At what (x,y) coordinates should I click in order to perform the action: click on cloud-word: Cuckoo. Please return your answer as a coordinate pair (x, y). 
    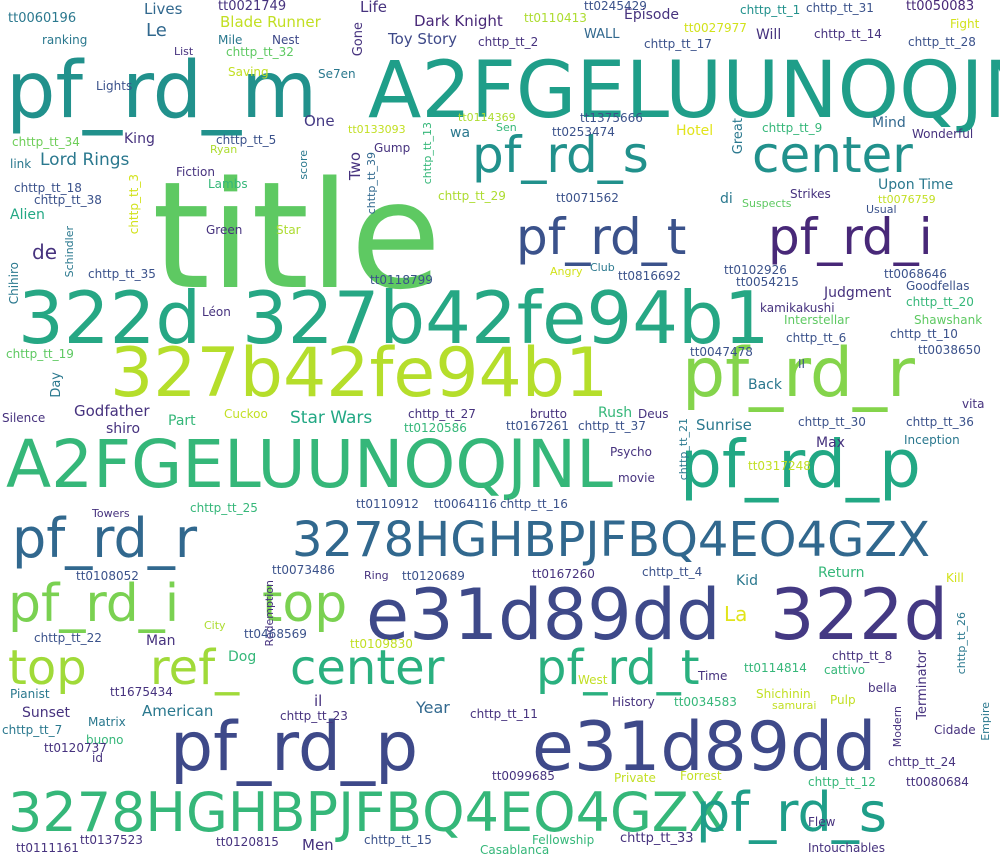
    Looking at the image, I should click on (246, 414).